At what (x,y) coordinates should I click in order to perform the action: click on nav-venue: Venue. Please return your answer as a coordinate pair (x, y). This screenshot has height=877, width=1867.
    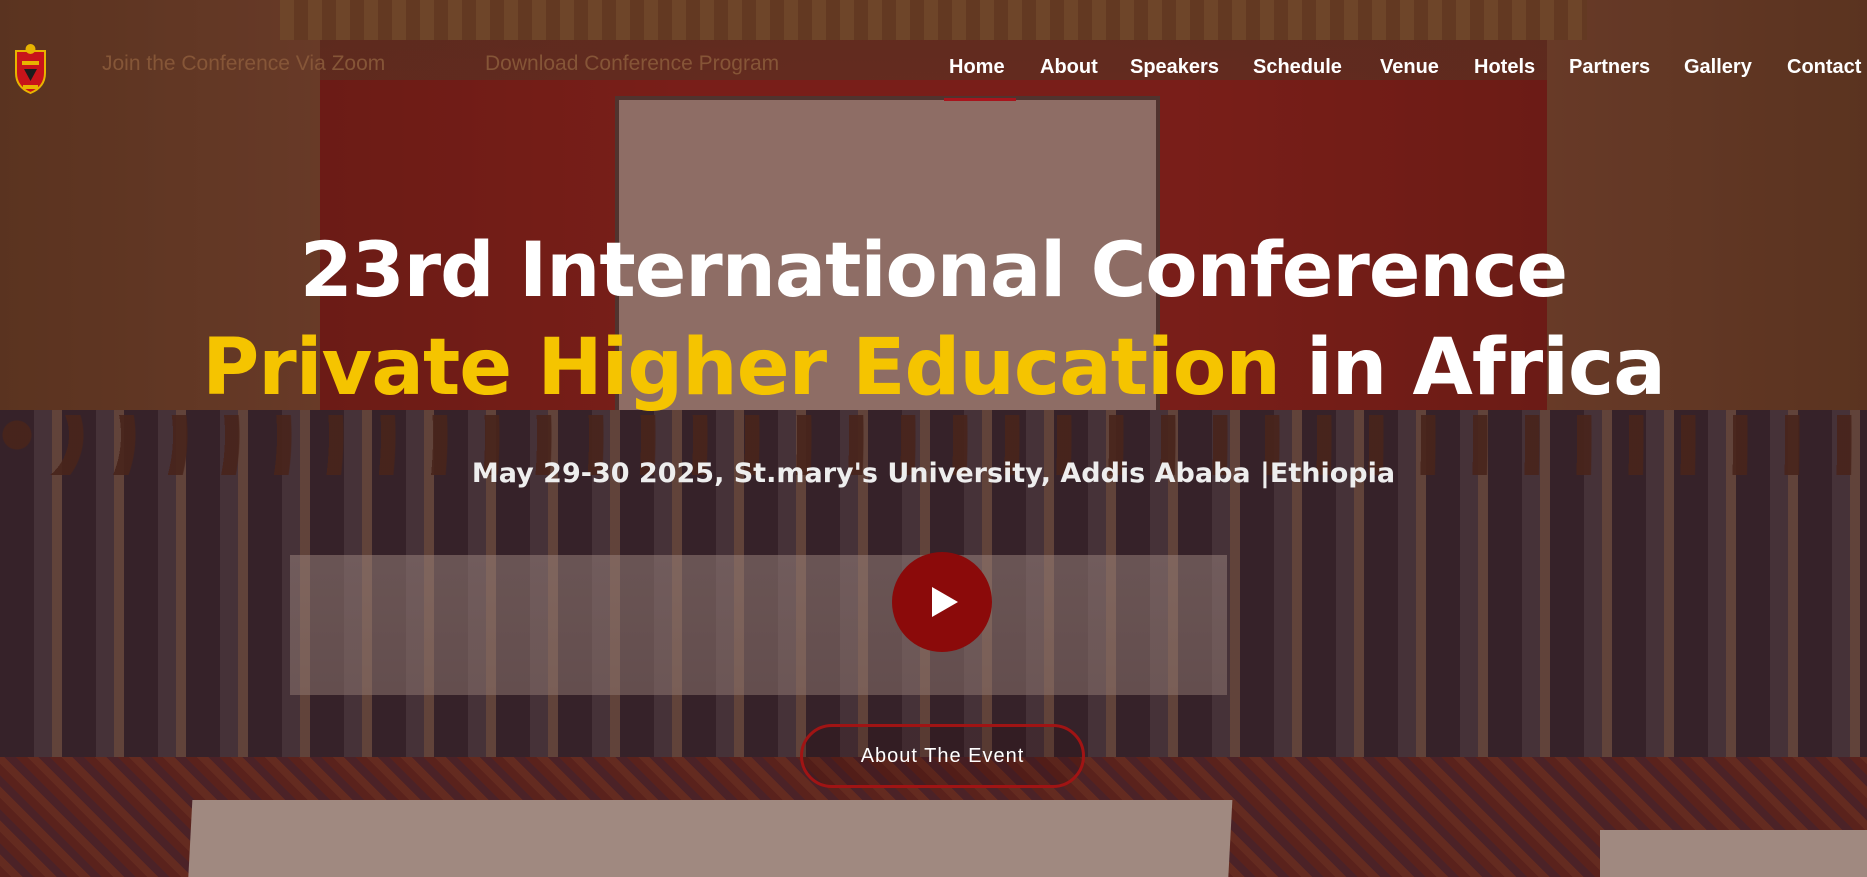
    Looking at the image, I should click on (1409, 67).